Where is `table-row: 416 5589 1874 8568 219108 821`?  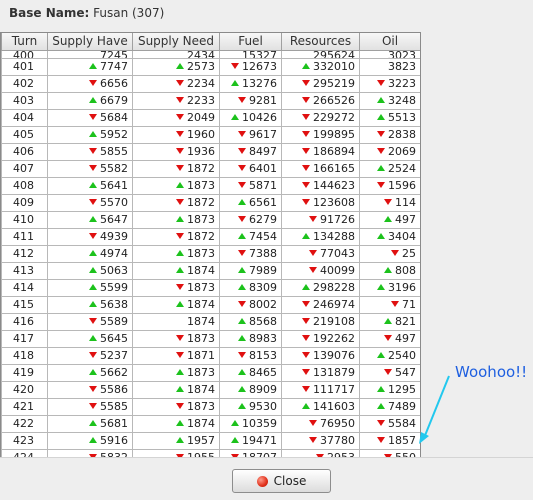 table-row: 416 5589 1874 8568 219108 821 is located at coordinates (211, 321).